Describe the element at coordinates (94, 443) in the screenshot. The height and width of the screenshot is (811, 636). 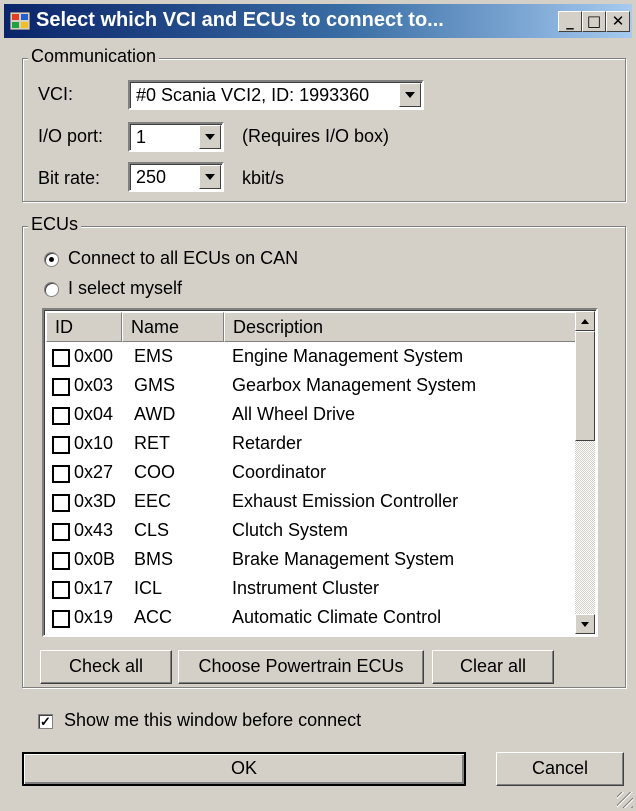
I see `row-id: 0x10` at that location.